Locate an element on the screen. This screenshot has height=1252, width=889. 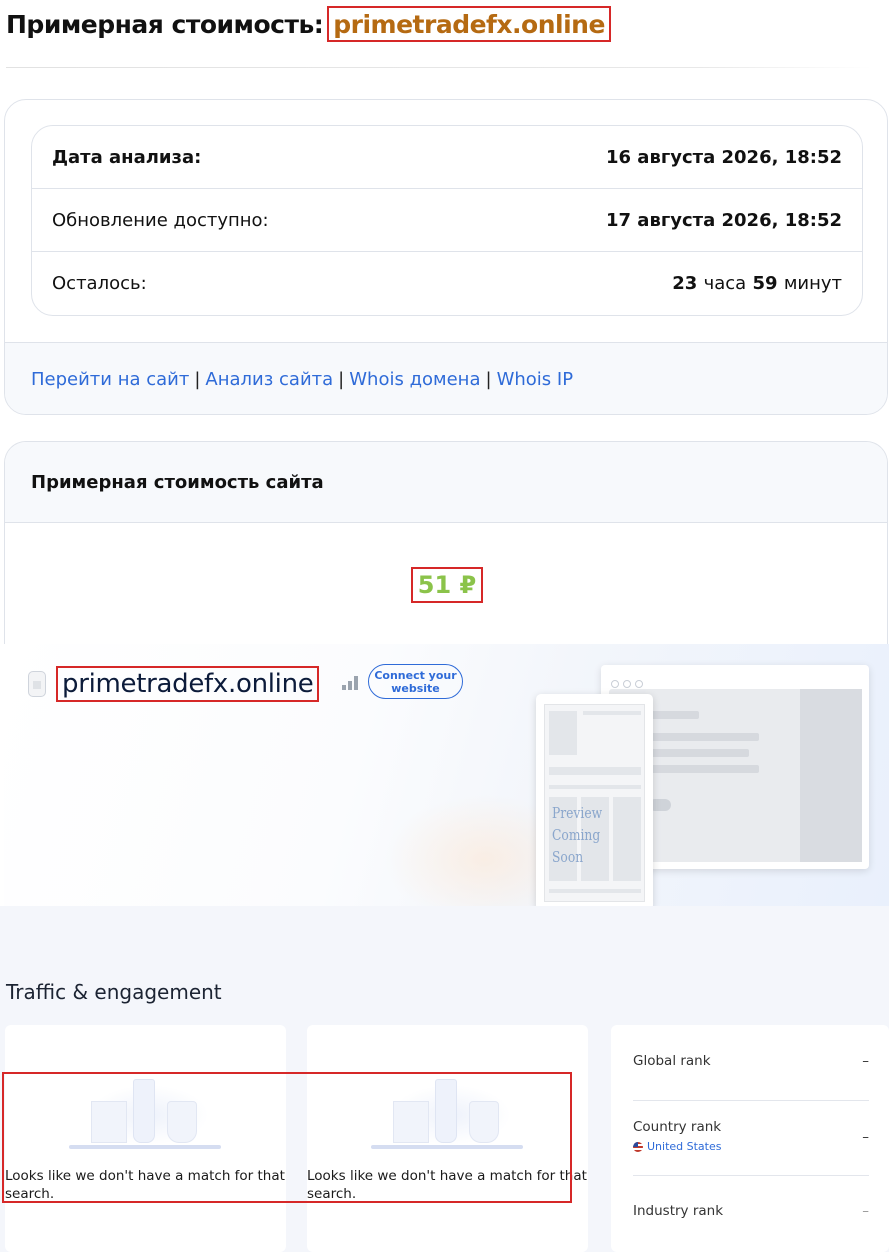
table-row: Осталось: 23 часа 59 минут is located at coordinates (447, 283).